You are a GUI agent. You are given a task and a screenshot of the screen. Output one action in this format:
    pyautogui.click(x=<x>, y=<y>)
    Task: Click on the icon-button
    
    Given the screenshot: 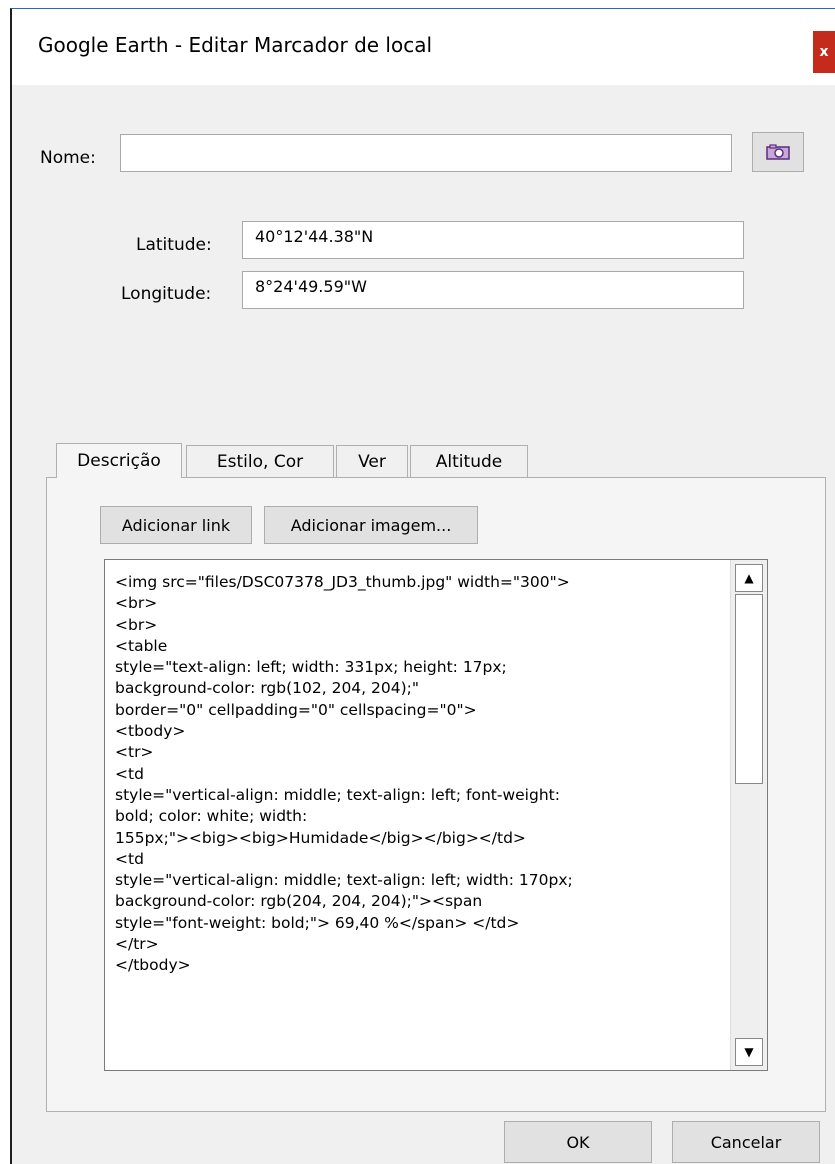 What is the action you would take?
    pyautogui.click(x=778, y=152)
    